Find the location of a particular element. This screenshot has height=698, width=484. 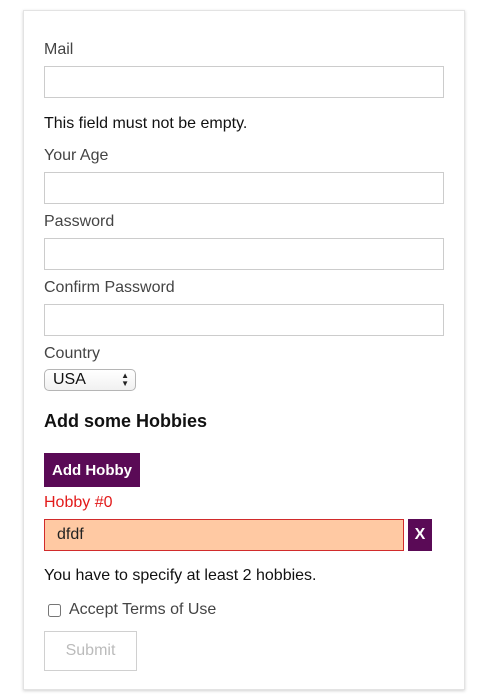

hobbies-error-message: You have to specify at least 2 hobbies. is located at coordinates (180, 575).